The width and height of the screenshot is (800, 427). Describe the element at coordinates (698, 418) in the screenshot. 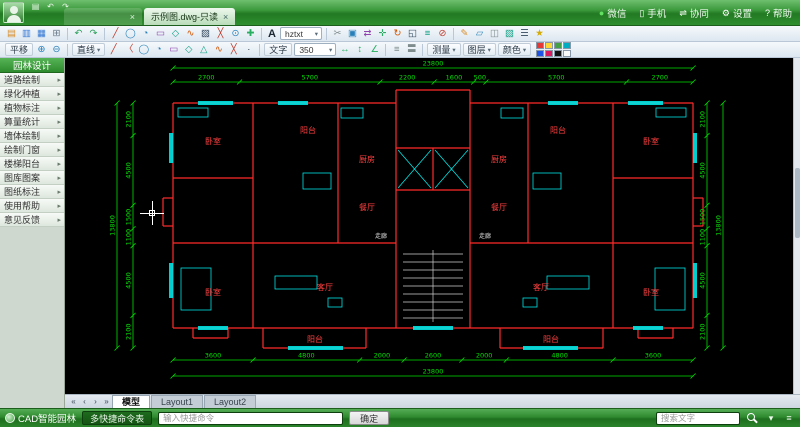

I see `search-input` at that location.